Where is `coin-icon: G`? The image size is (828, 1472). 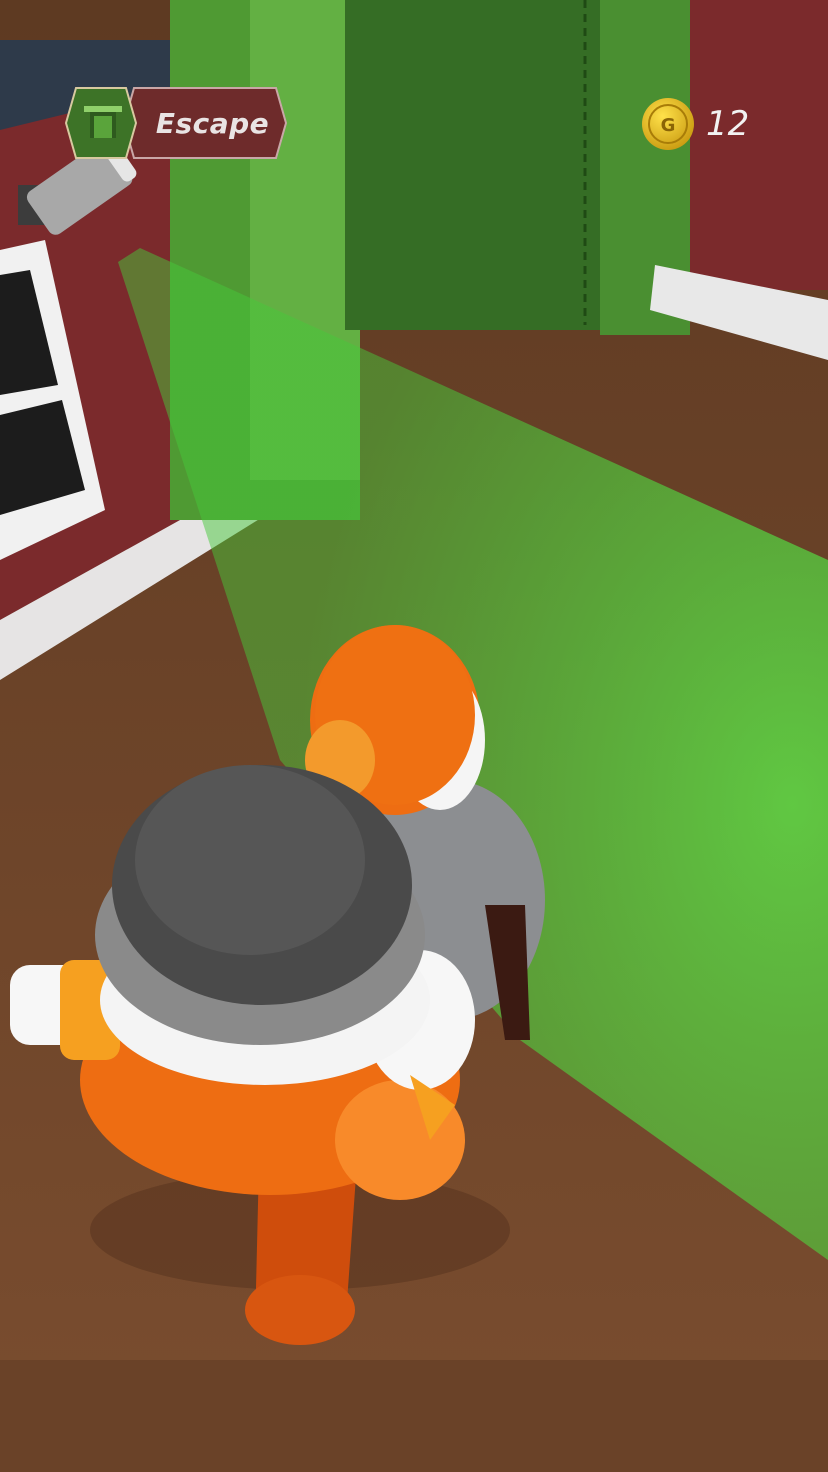
coin-icon: G is located at coordinates (668, 124).